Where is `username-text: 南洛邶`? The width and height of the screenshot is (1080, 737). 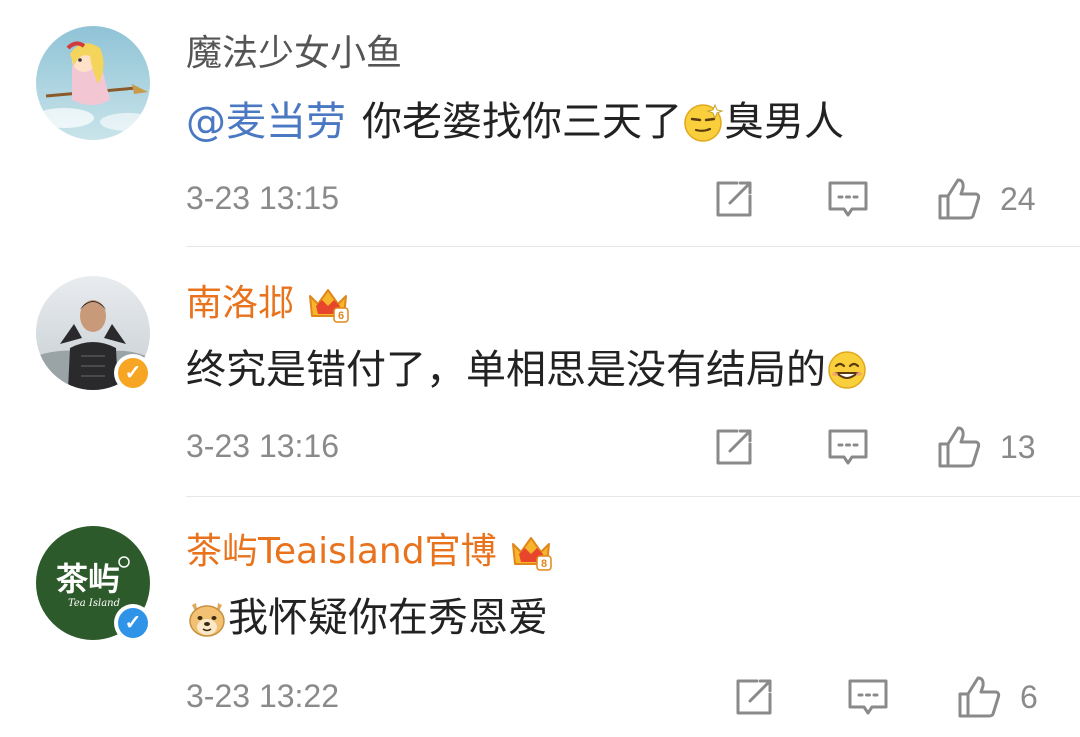 username-text: 南洛邶 is located at coordinates (240, 303).